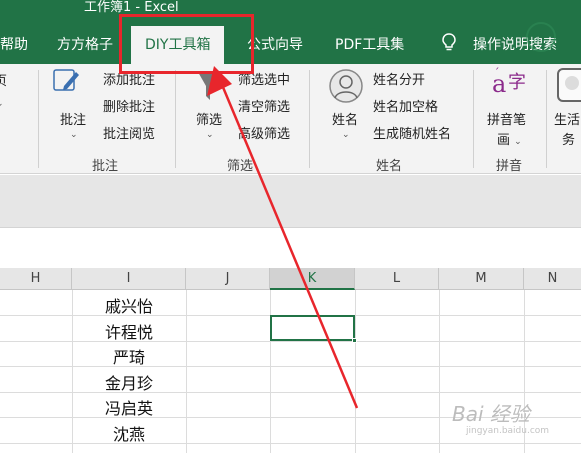 The height and width of the screenshot is (453, 581). What do you see at coordinates (346, 86) in the screenshot?
I see `person-icon` at bounding box center [346, 86].